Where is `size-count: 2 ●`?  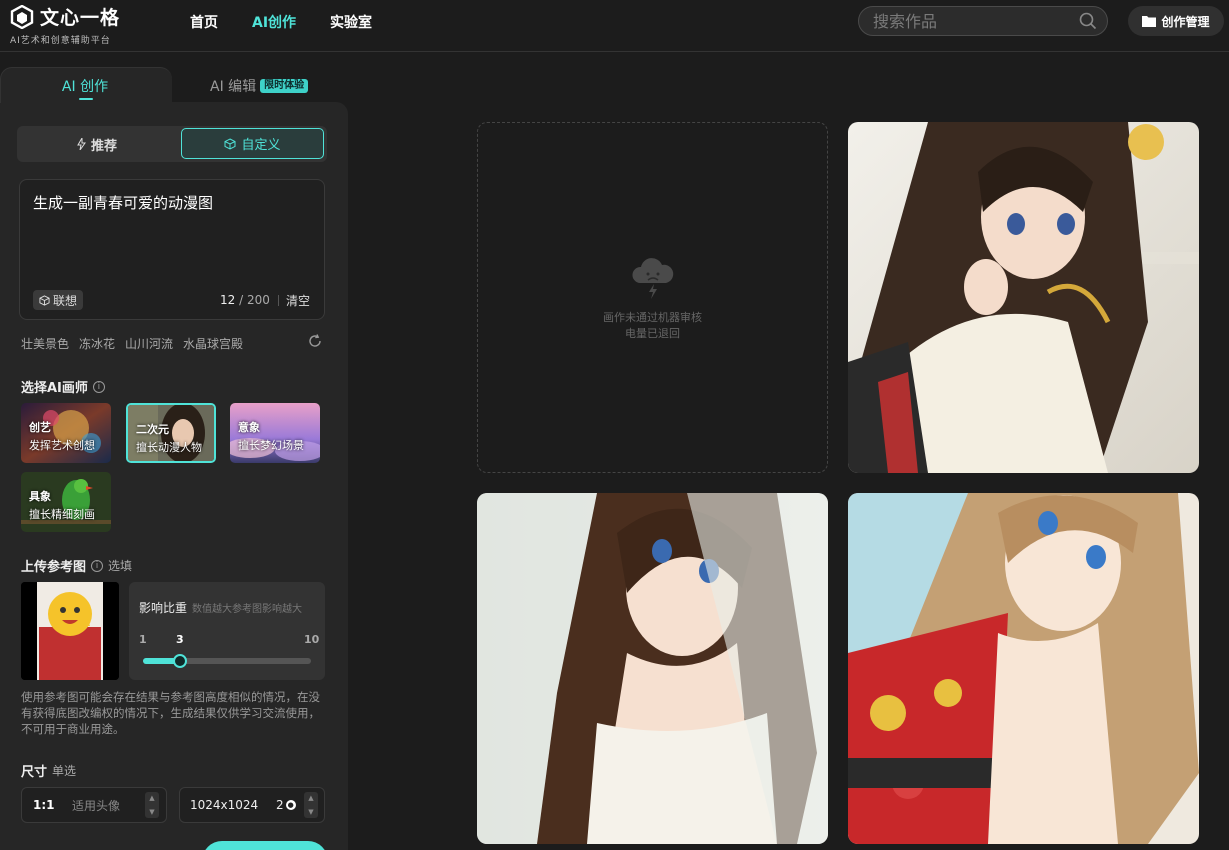 size-count: 2 ● is located at coordinates (286, 805).